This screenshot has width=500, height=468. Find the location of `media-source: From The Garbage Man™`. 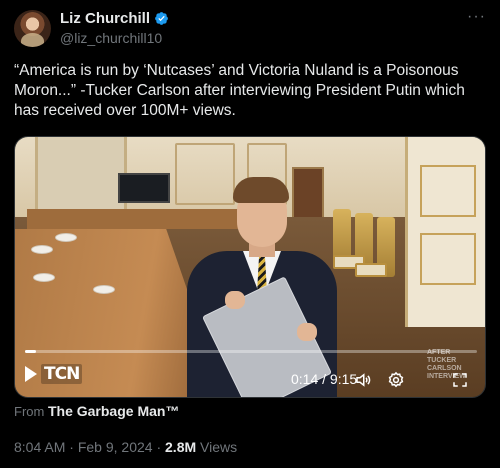

media-source: From The Garbage Man™ is located at coordinates (96, 411).